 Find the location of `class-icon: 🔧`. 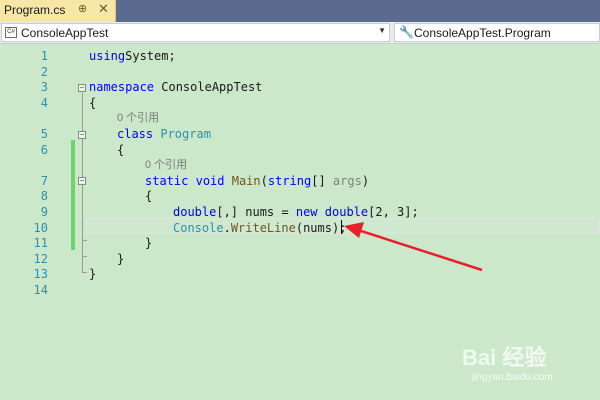

class-icon: 🔧 is located at coordinates (406, 32).